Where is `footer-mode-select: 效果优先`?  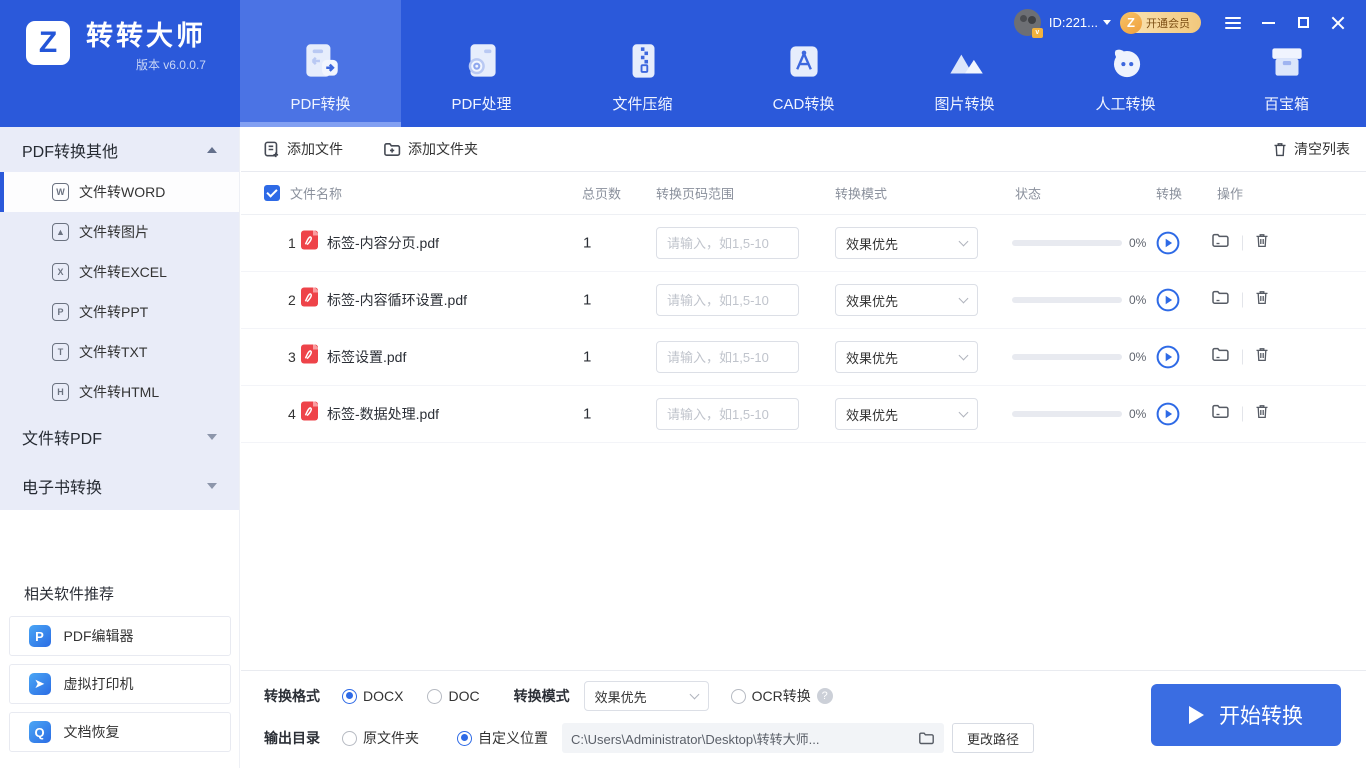
footer-mode-select: 效果优先 is located at coordinates (646, 696).